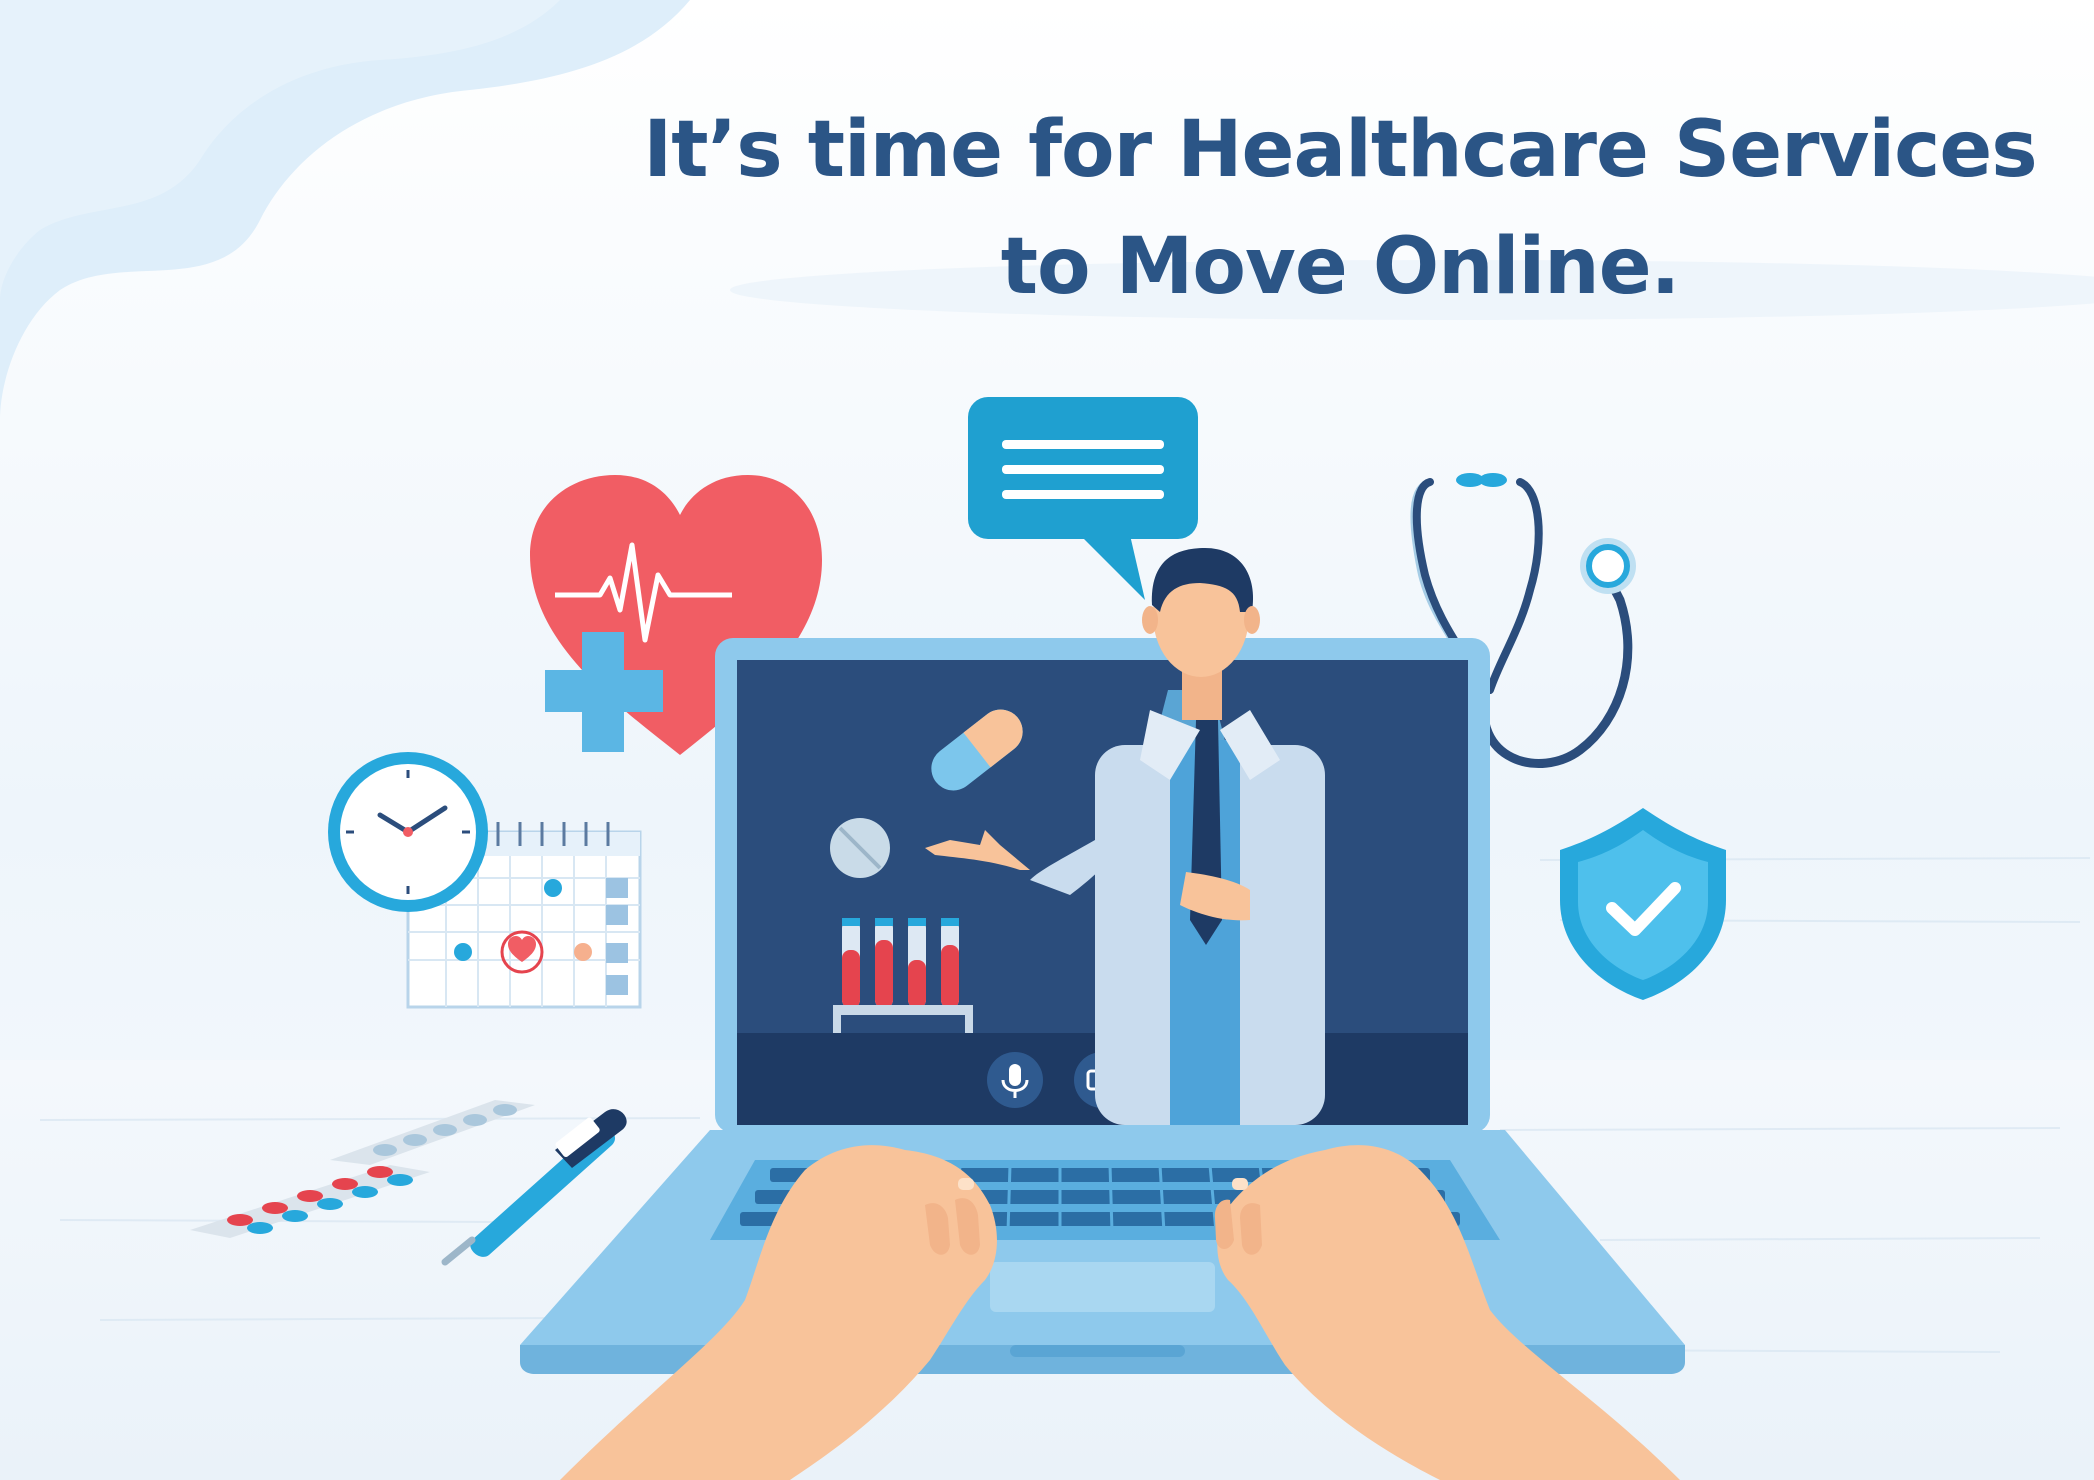 Image resolution: width=2094 pixels, height=1480 pixels. I want to click on headline-line-1: It’s time for Healthcare Services, so click(1340, 150).